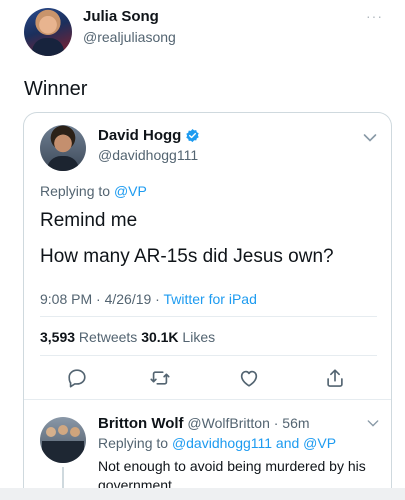  Describe the element at coordinates (209, 299) in the screenshot. I see `source-link: Twitter for iPad` at that location.